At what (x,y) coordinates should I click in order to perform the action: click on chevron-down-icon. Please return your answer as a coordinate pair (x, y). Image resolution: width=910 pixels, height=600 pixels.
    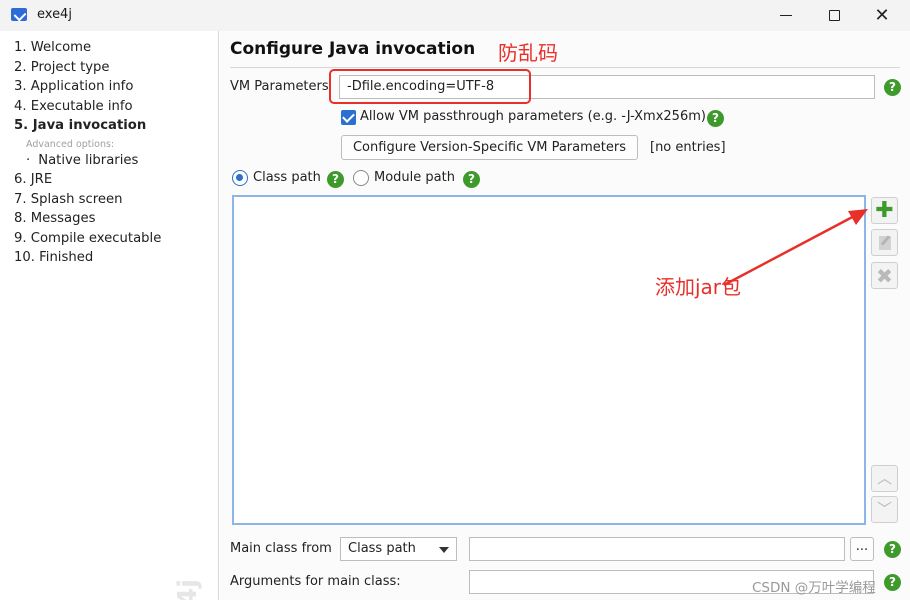
    Looking at the image, I should click on (444, 550).